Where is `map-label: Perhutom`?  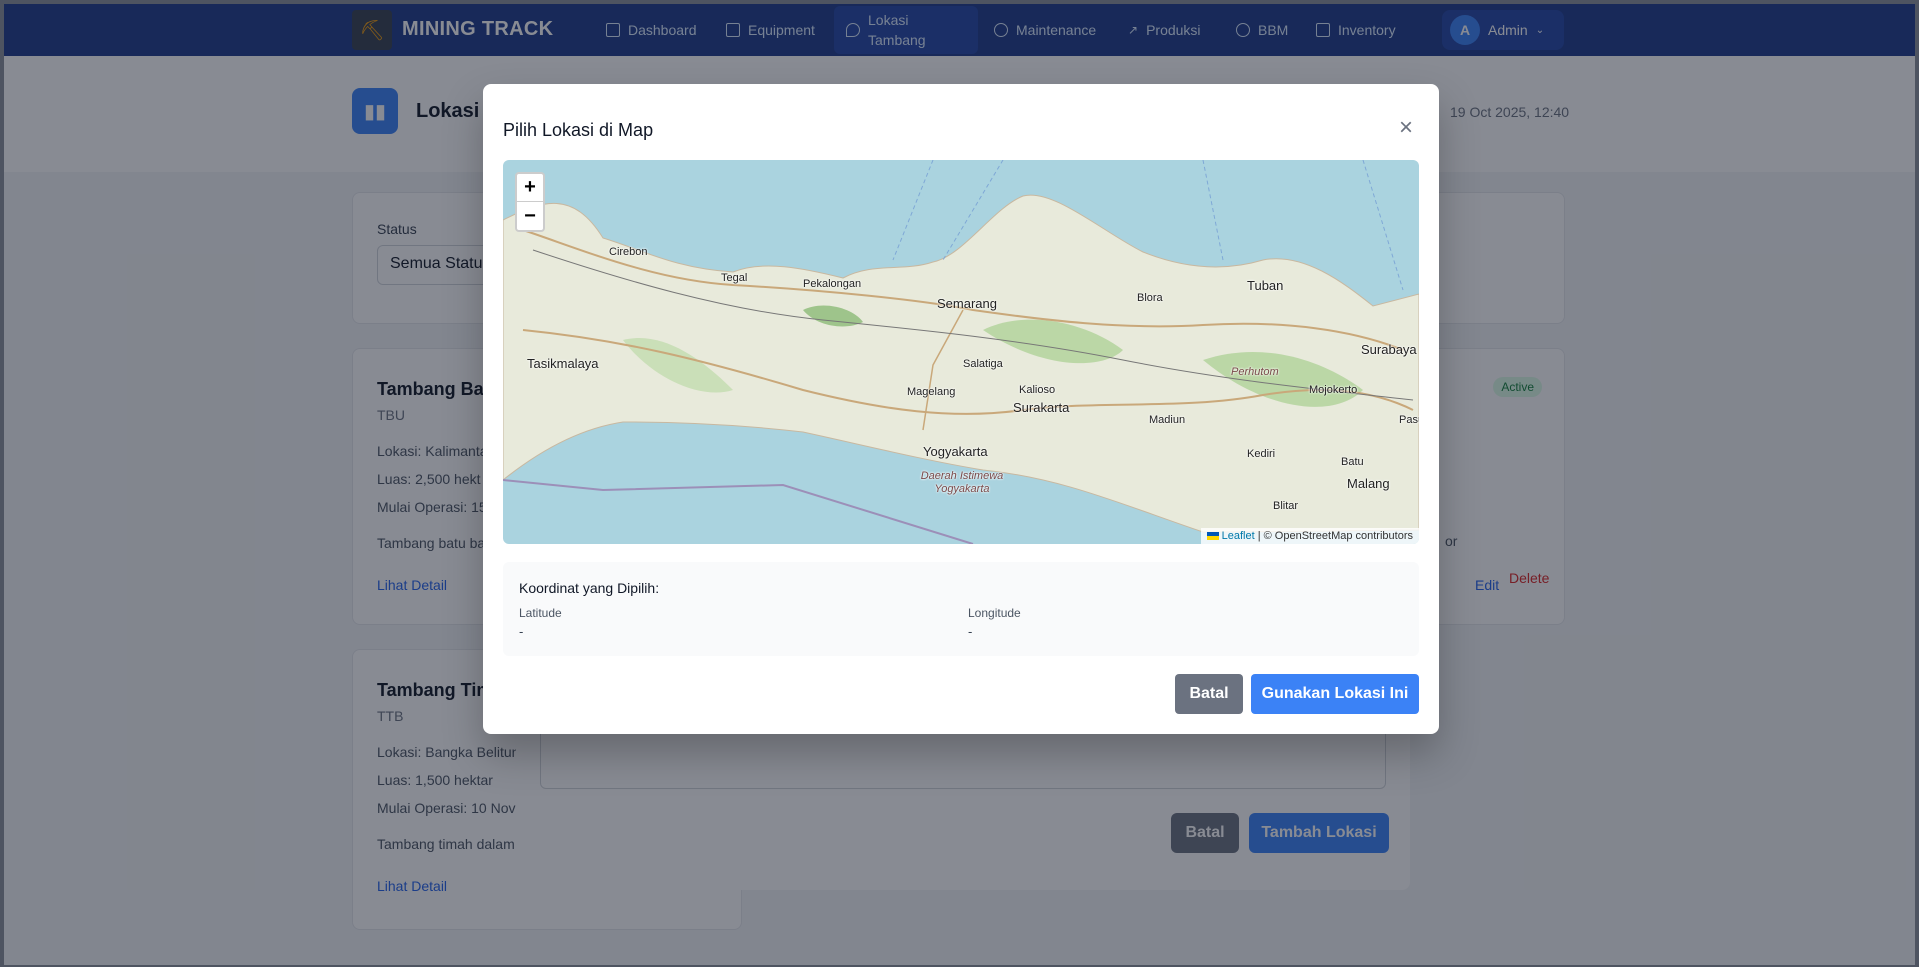 map-label: Perhutom is located at coordinates (1255, 372).